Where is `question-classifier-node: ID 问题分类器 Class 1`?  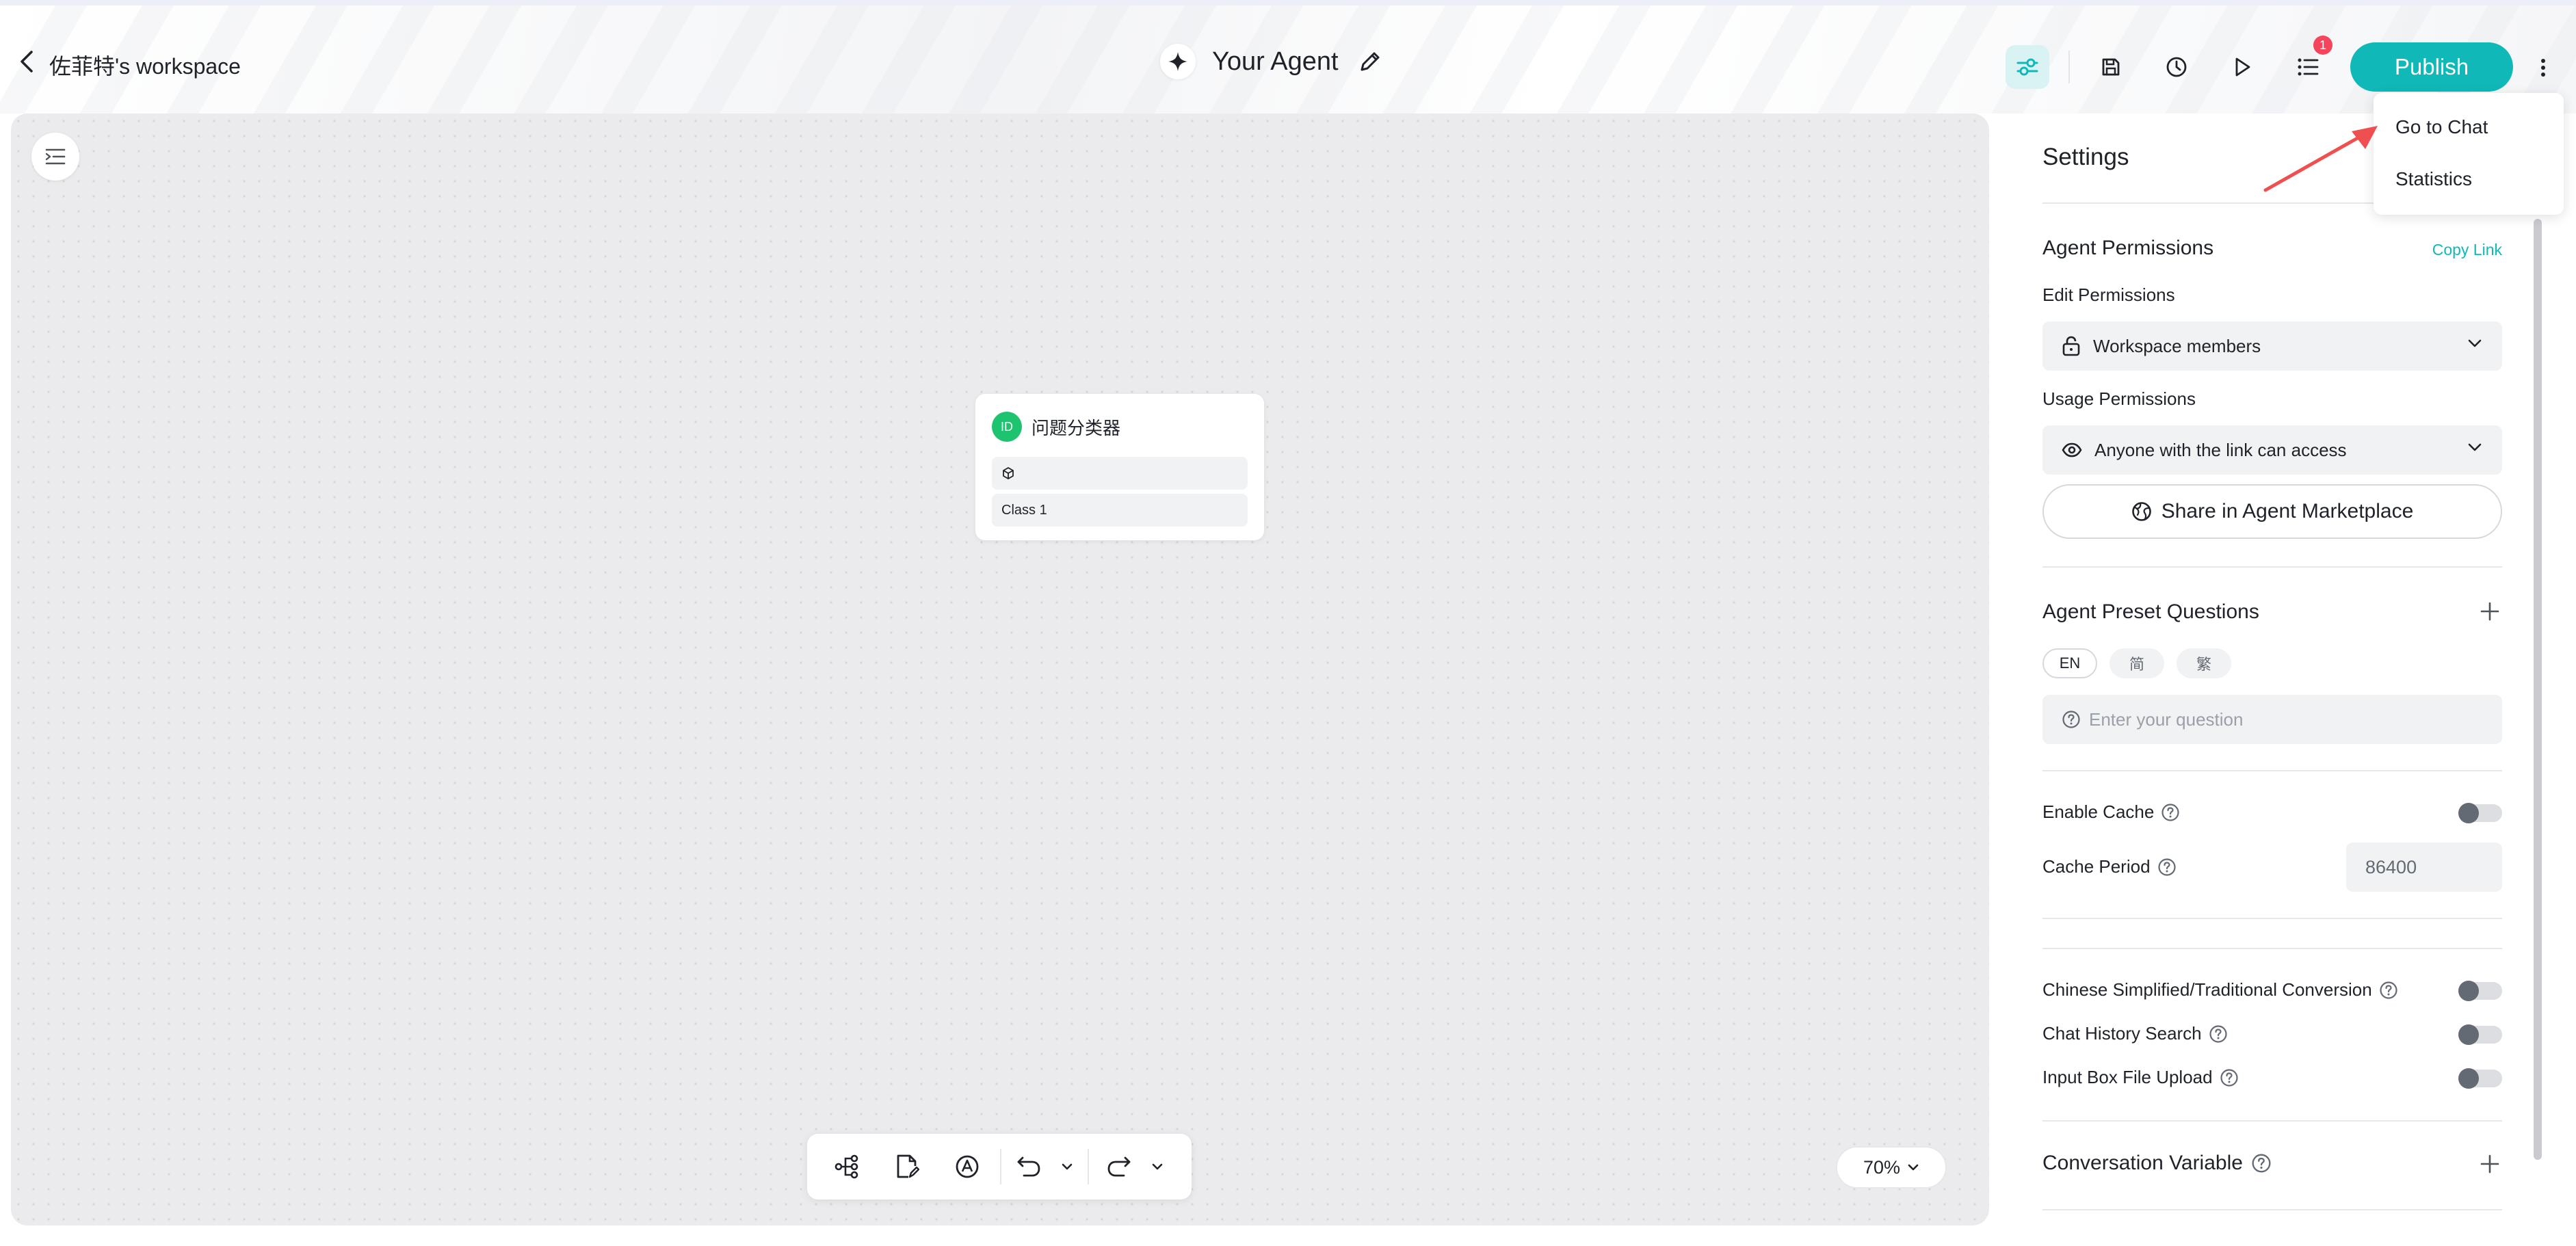 question-classifier-node: ID 问题分类器 Class 1 is located at coordinates (1119, 467).